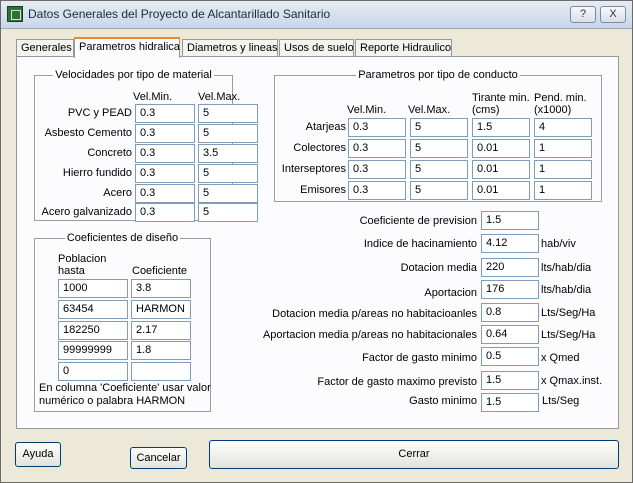 Image resolution: width=633 pixels, height=483 pixels. What do you see at coordinates (403, 48) in the screenshot?
I see `tab-reporte-hidraulico: Reporte Hidraulico` at bounding box center [403, 48].